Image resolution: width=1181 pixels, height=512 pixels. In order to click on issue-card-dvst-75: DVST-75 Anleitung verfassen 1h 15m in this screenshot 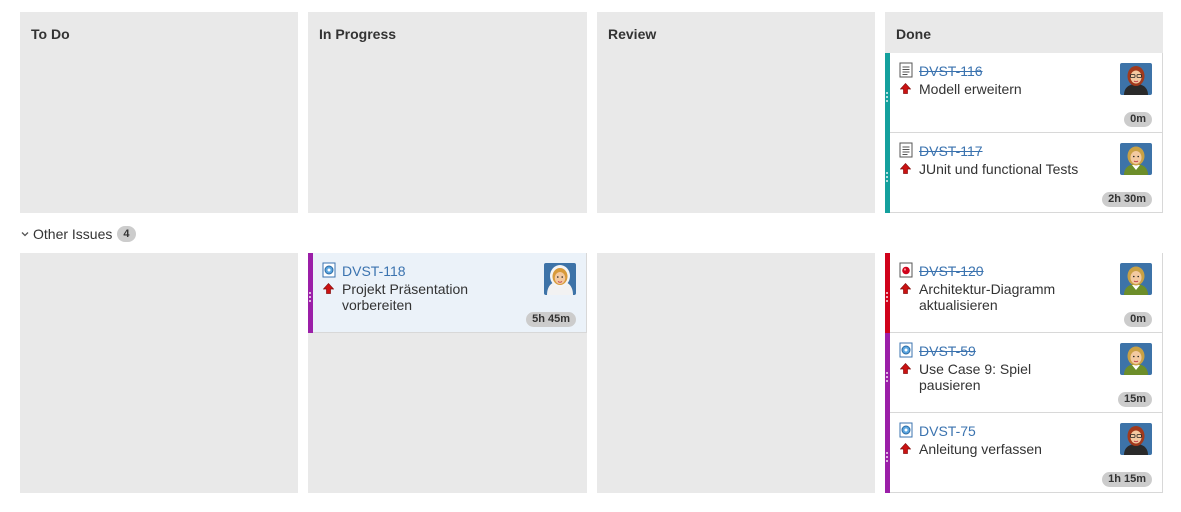, I will do `click(1024, 453)`.